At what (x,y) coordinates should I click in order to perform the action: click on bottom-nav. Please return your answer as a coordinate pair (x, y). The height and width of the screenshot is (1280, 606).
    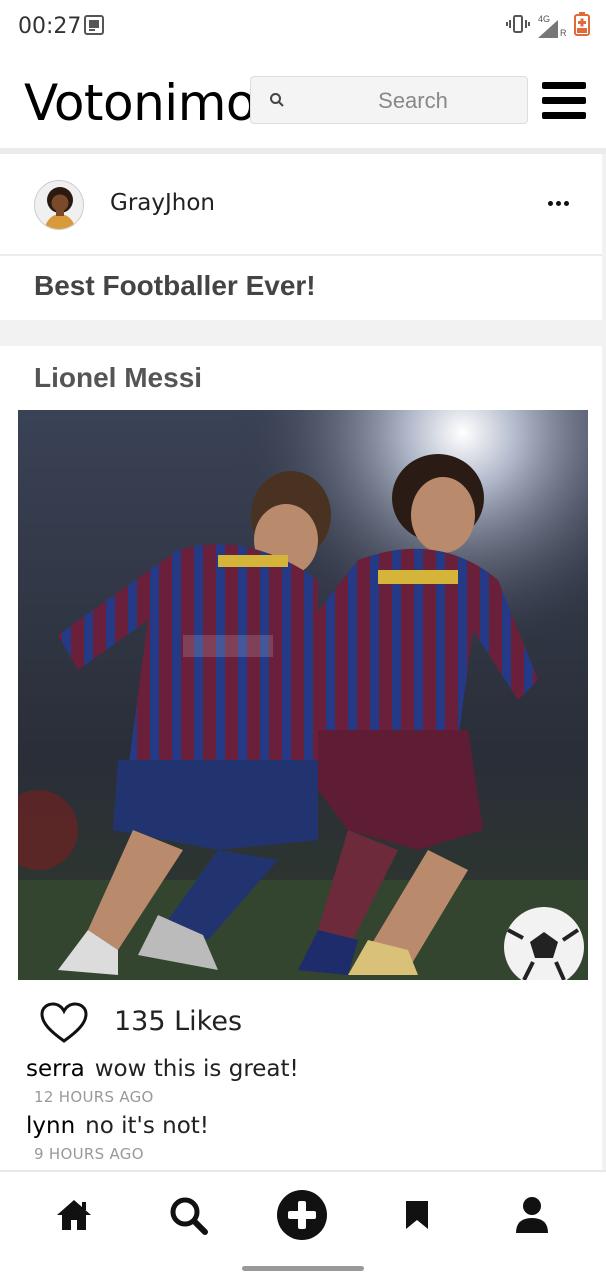
    Looking at the image, I should click on (303, 1214).